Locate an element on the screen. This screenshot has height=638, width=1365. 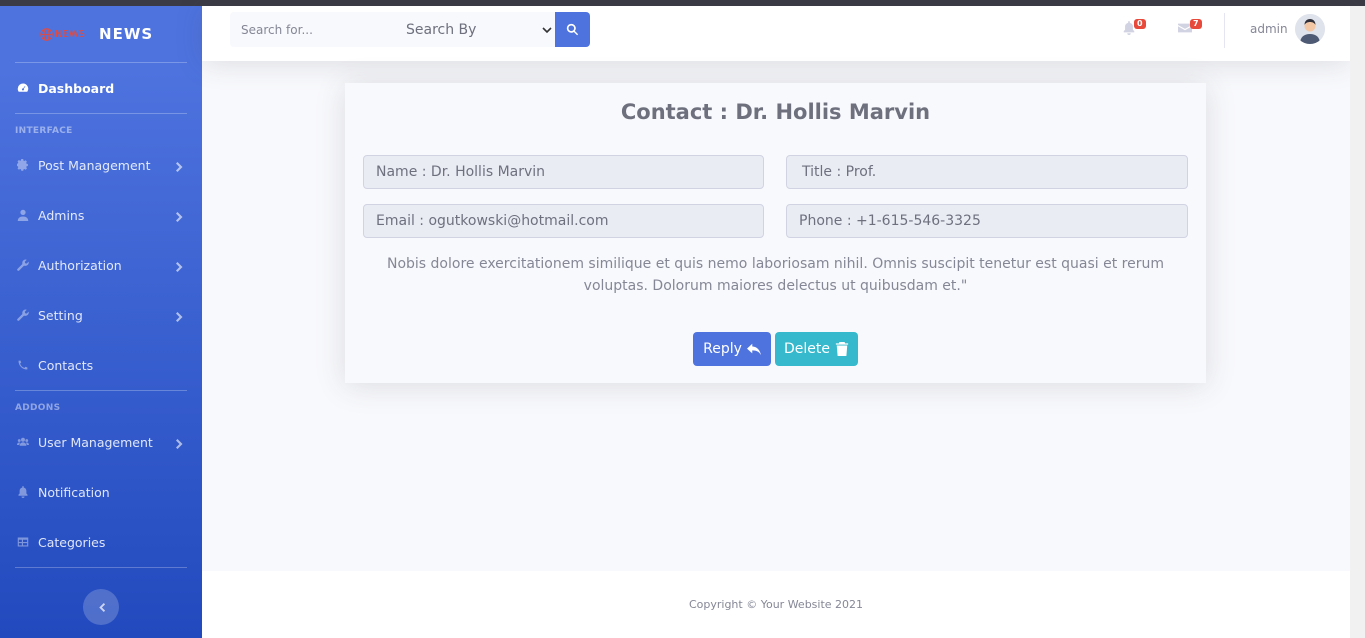
search-button is located at coordinates (572, 29).